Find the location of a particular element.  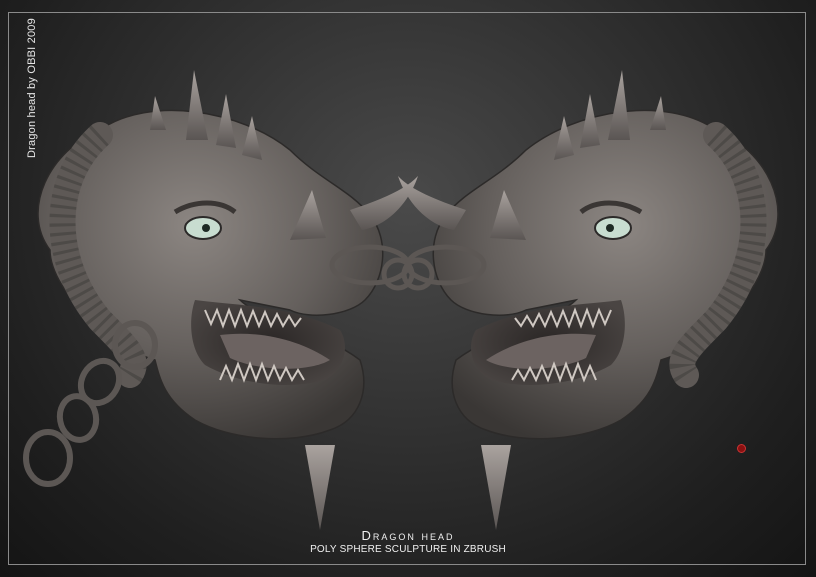

artwork-title: Dragon head is located at coordinates (408, 535).